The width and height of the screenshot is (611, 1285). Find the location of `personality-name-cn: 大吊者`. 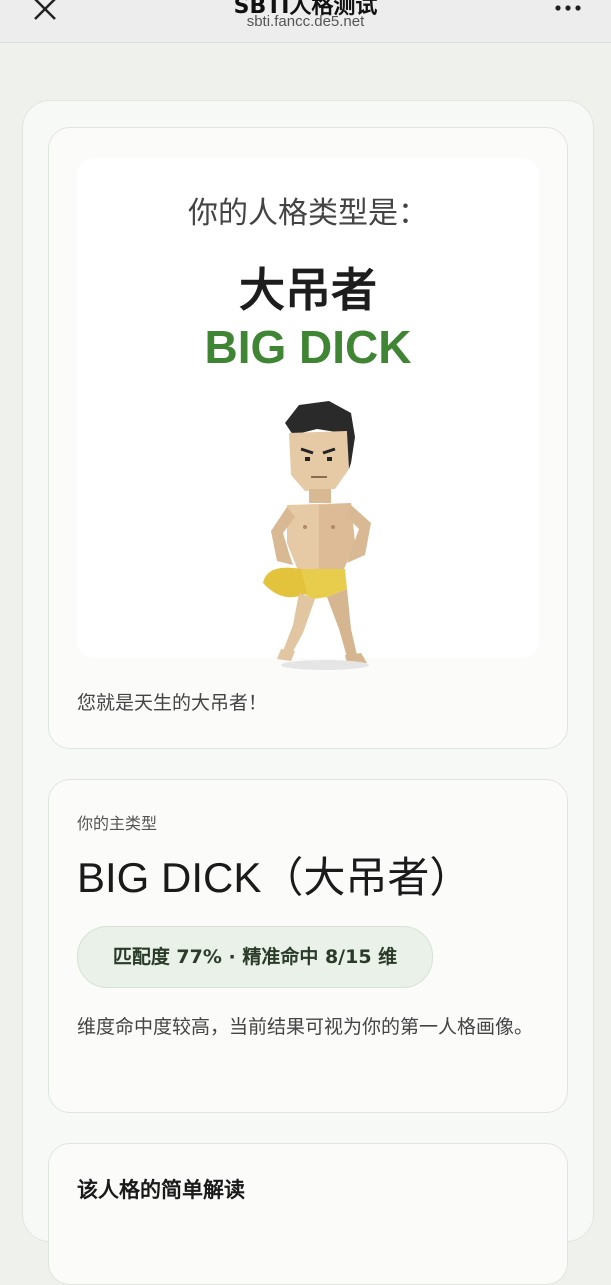

personality-name-cn: 大吊者 is located at coordinates (308, 290).